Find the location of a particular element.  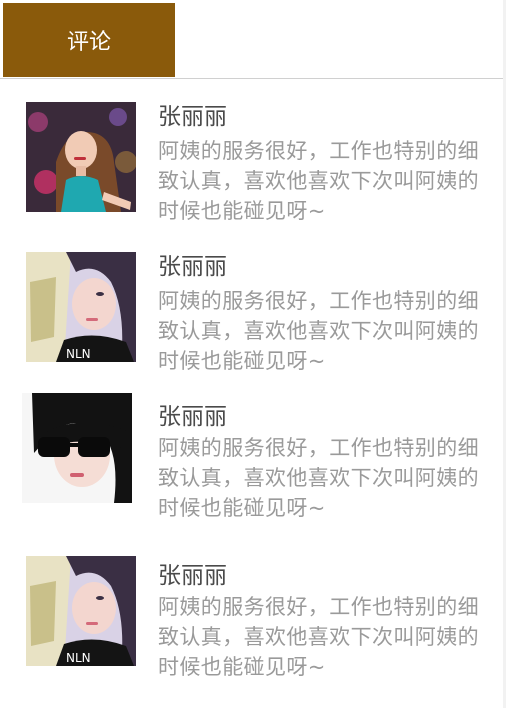

avatar-girl-teal-shirt-image is located at coordinates (81, 157).